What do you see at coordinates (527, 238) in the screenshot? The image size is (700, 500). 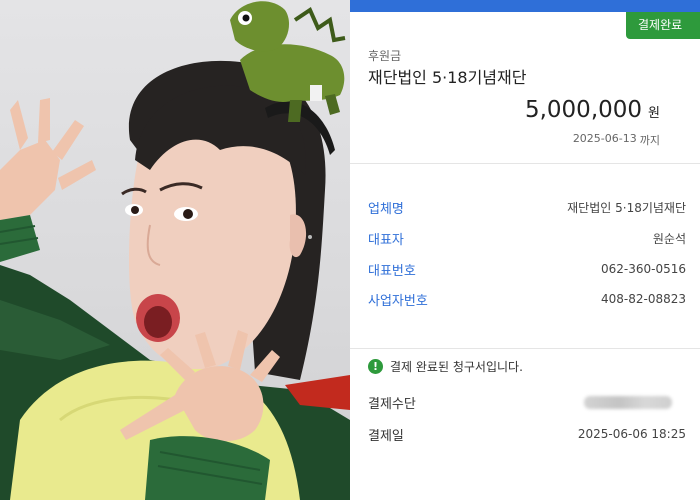 I see `detail-row-representative: 대표자 원순석` at bounding box center [527, 238].